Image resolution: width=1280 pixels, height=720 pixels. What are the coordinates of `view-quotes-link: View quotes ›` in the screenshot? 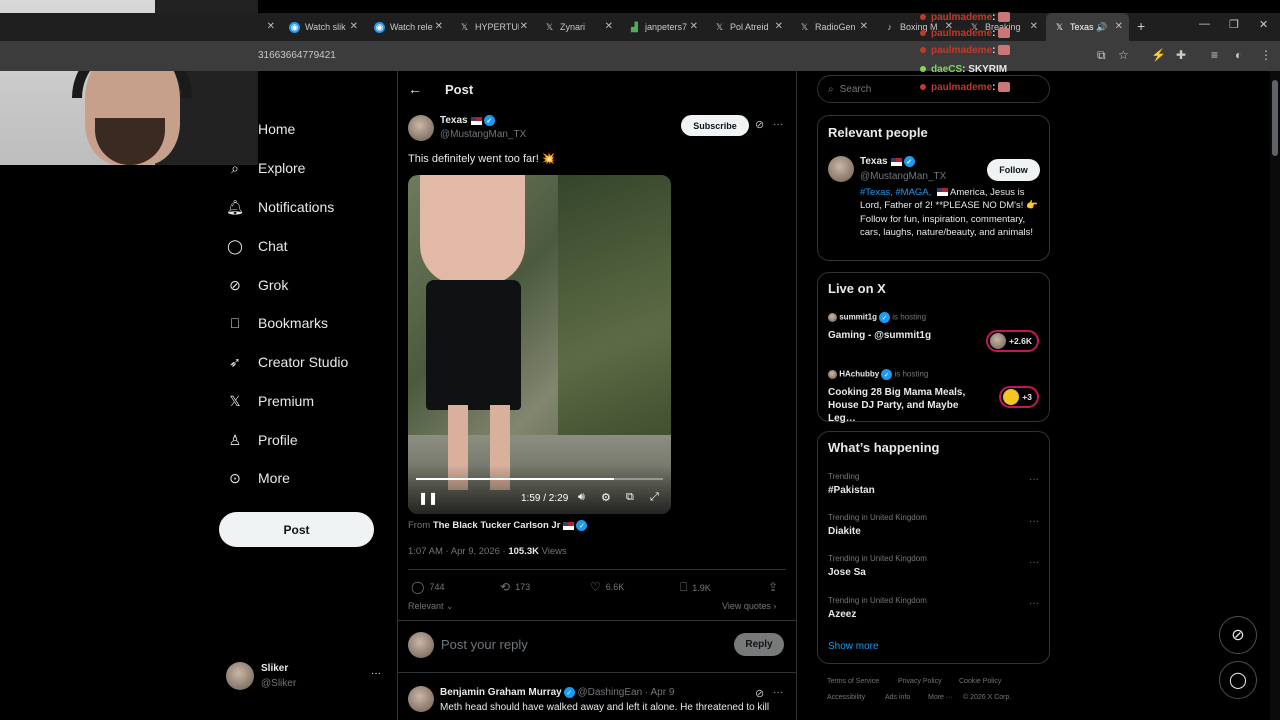 It's located at (749, 606).